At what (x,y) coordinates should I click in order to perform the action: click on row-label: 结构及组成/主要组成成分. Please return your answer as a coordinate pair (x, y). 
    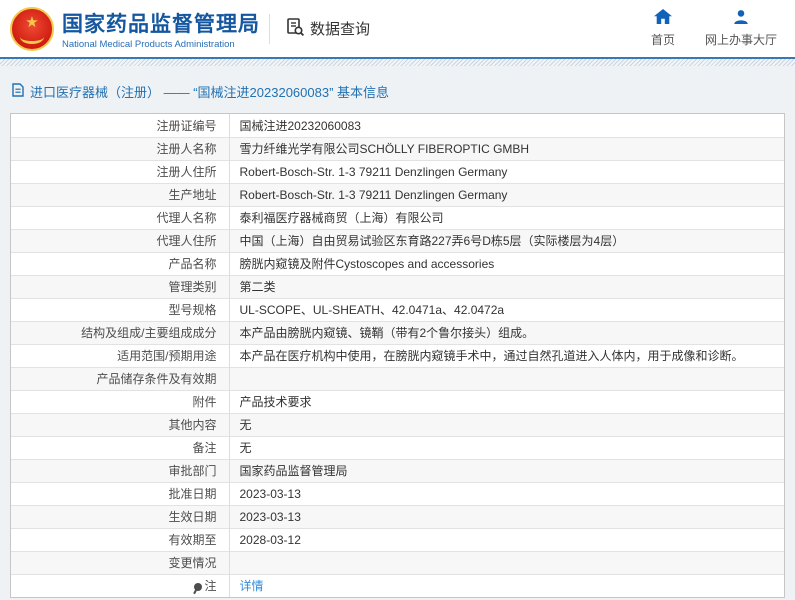
    Looking at the image, I should click on (120, 332).